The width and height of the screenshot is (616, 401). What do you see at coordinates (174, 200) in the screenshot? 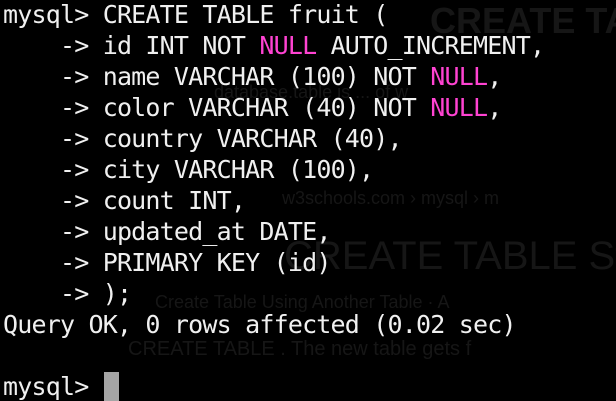
I see `sql-text: count INT,` at bounding box center [174, 200].